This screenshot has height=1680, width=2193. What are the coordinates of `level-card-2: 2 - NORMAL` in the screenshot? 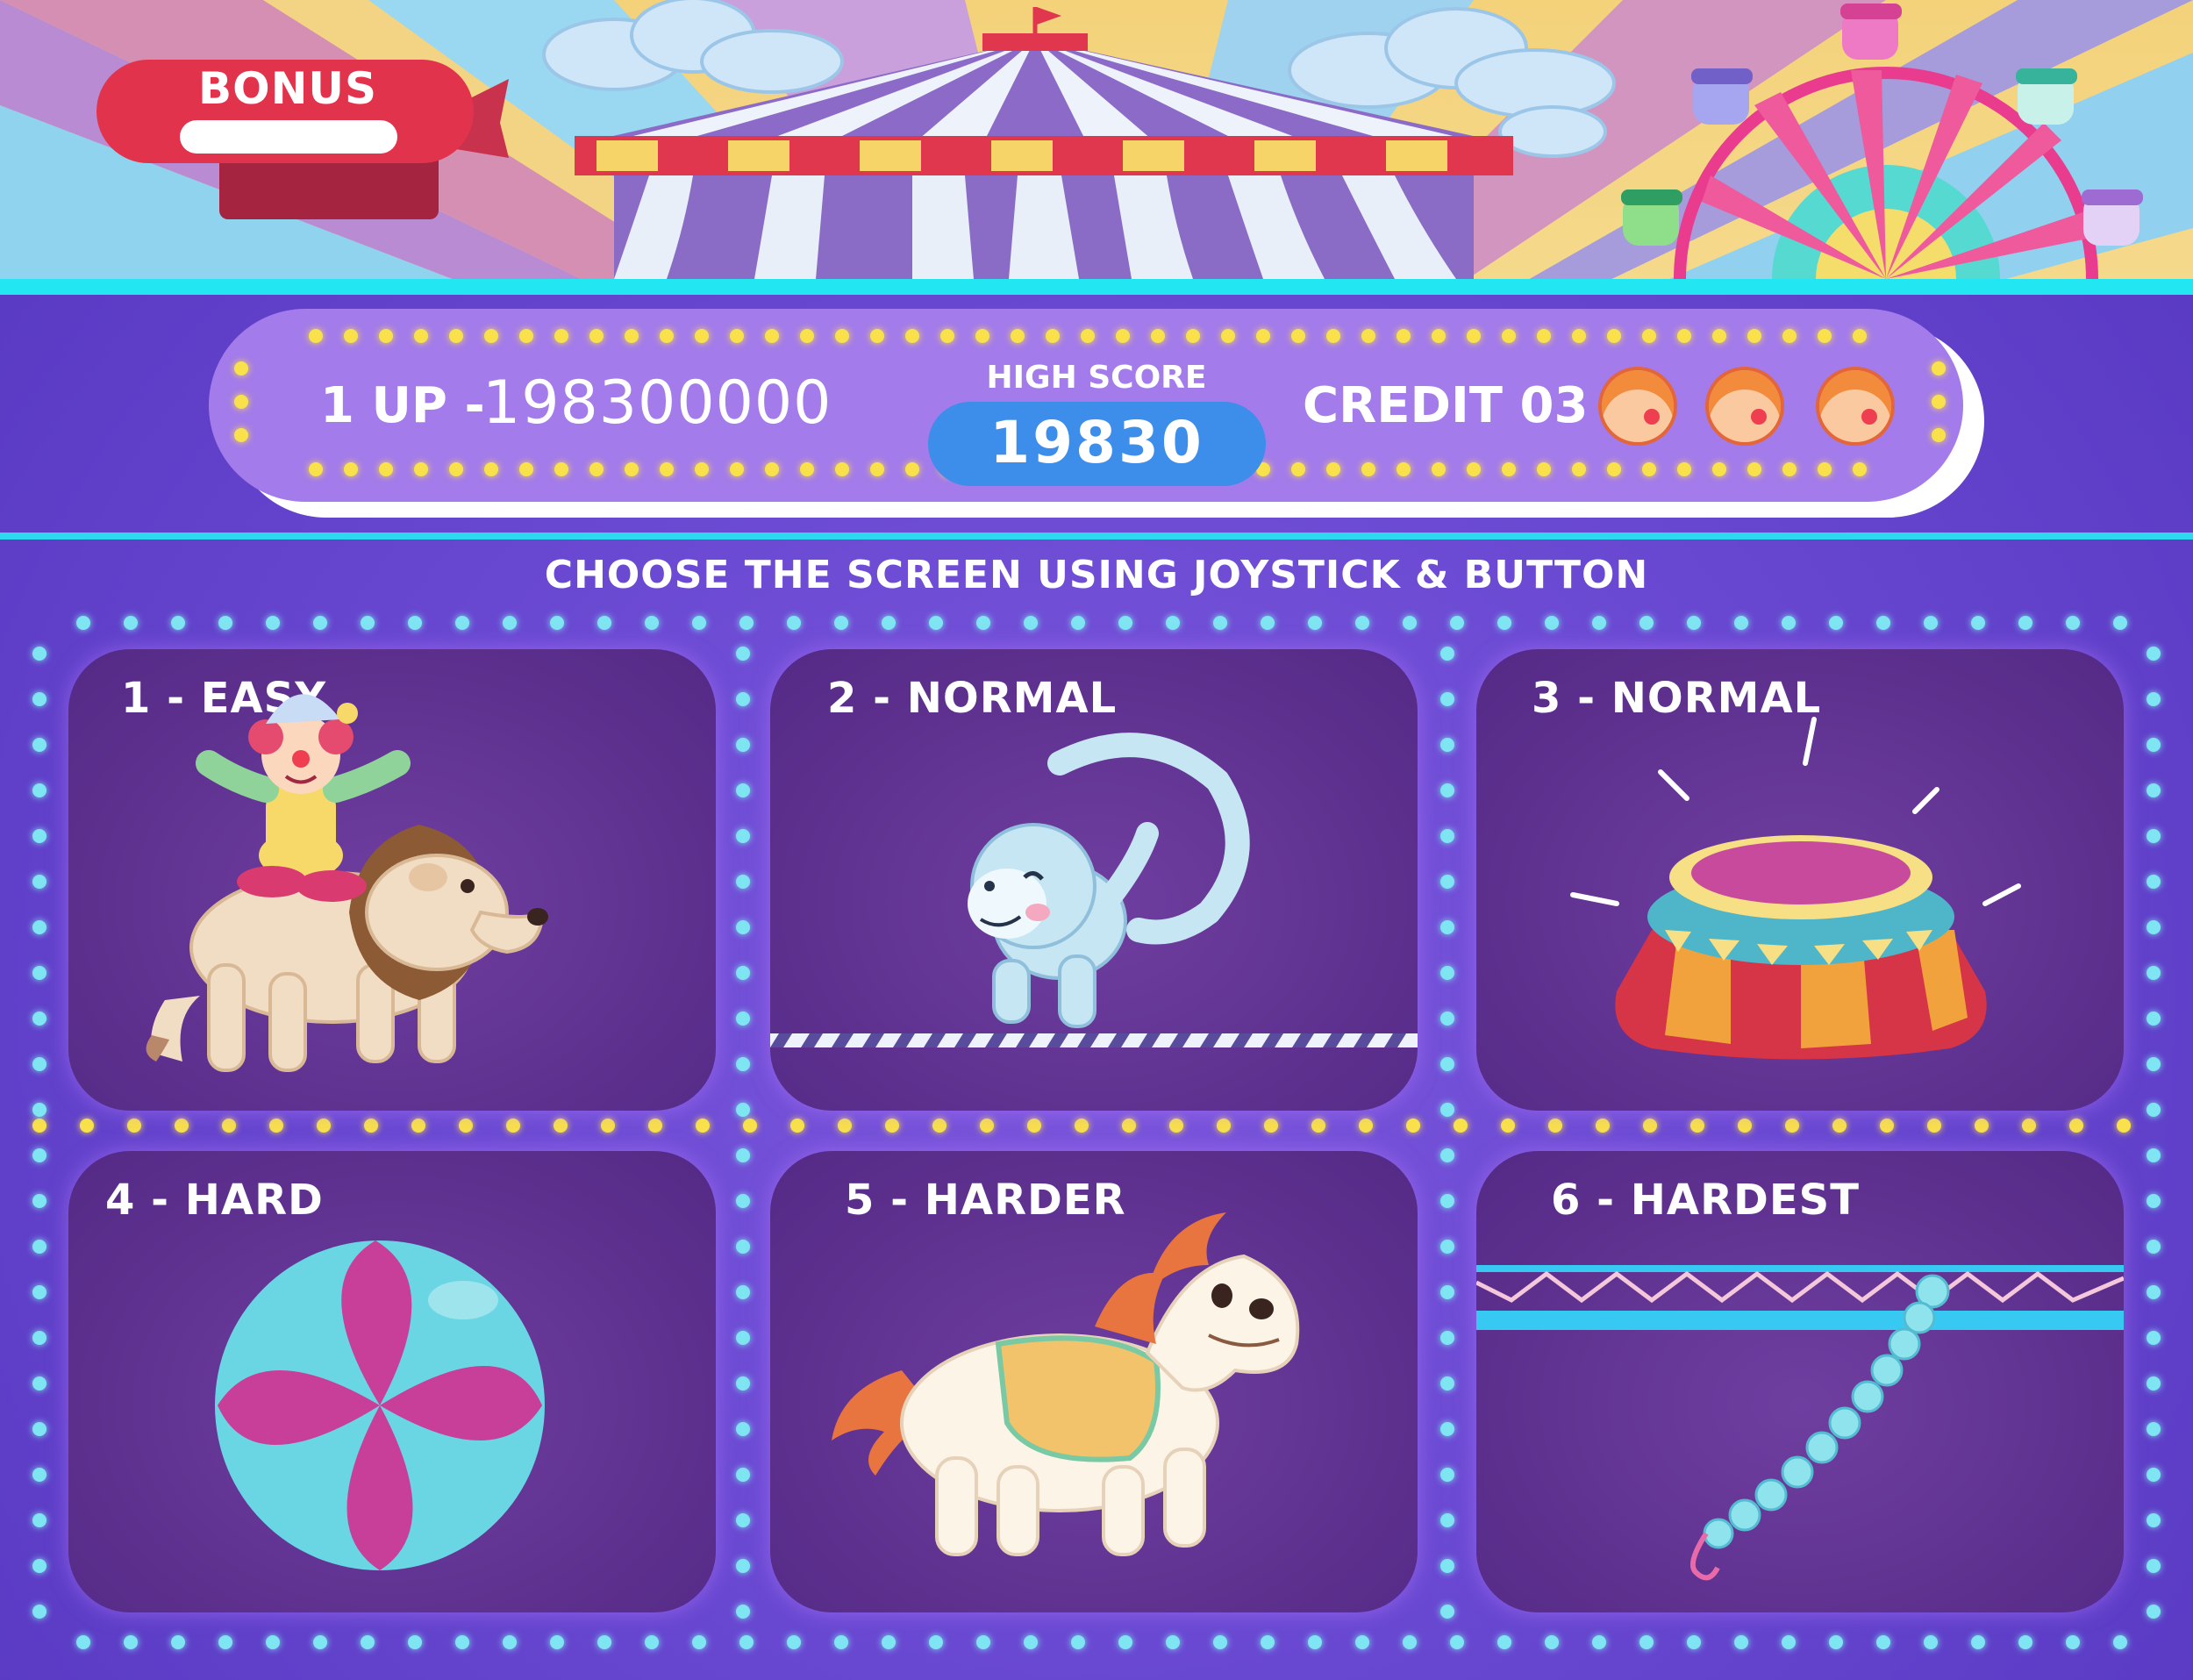 It's located at (1094, 880).